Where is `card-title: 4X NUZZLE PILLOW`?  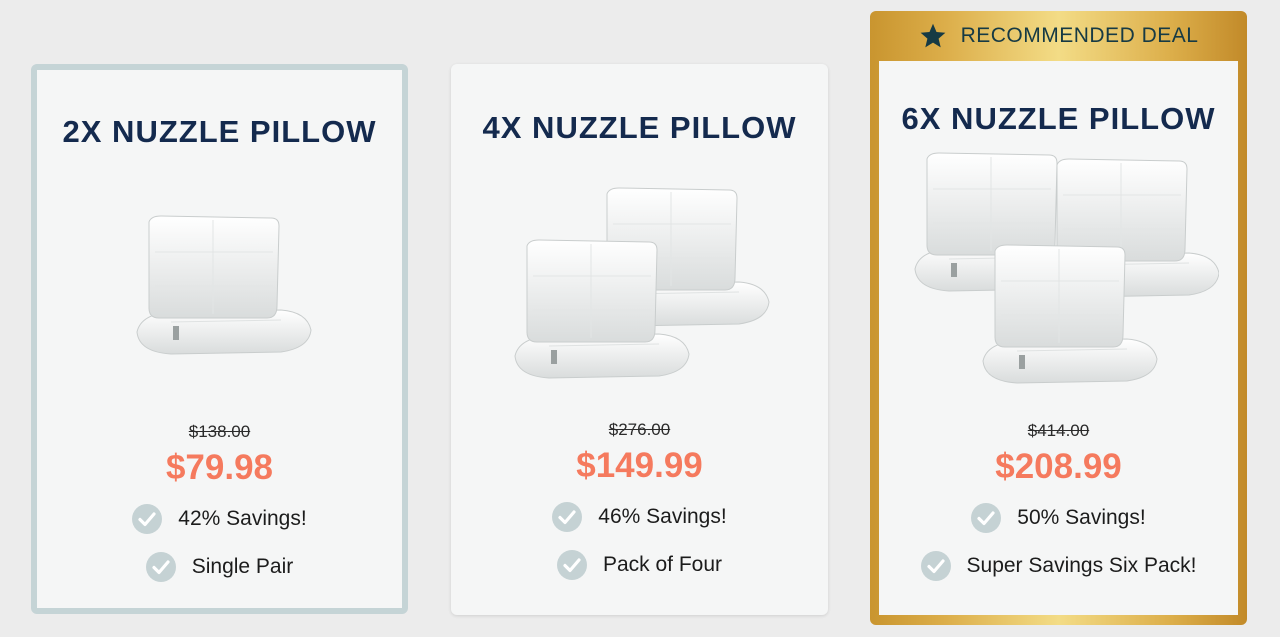 card-title: 4X NUZZLE PILLOW is located at coordinates (639, 127).